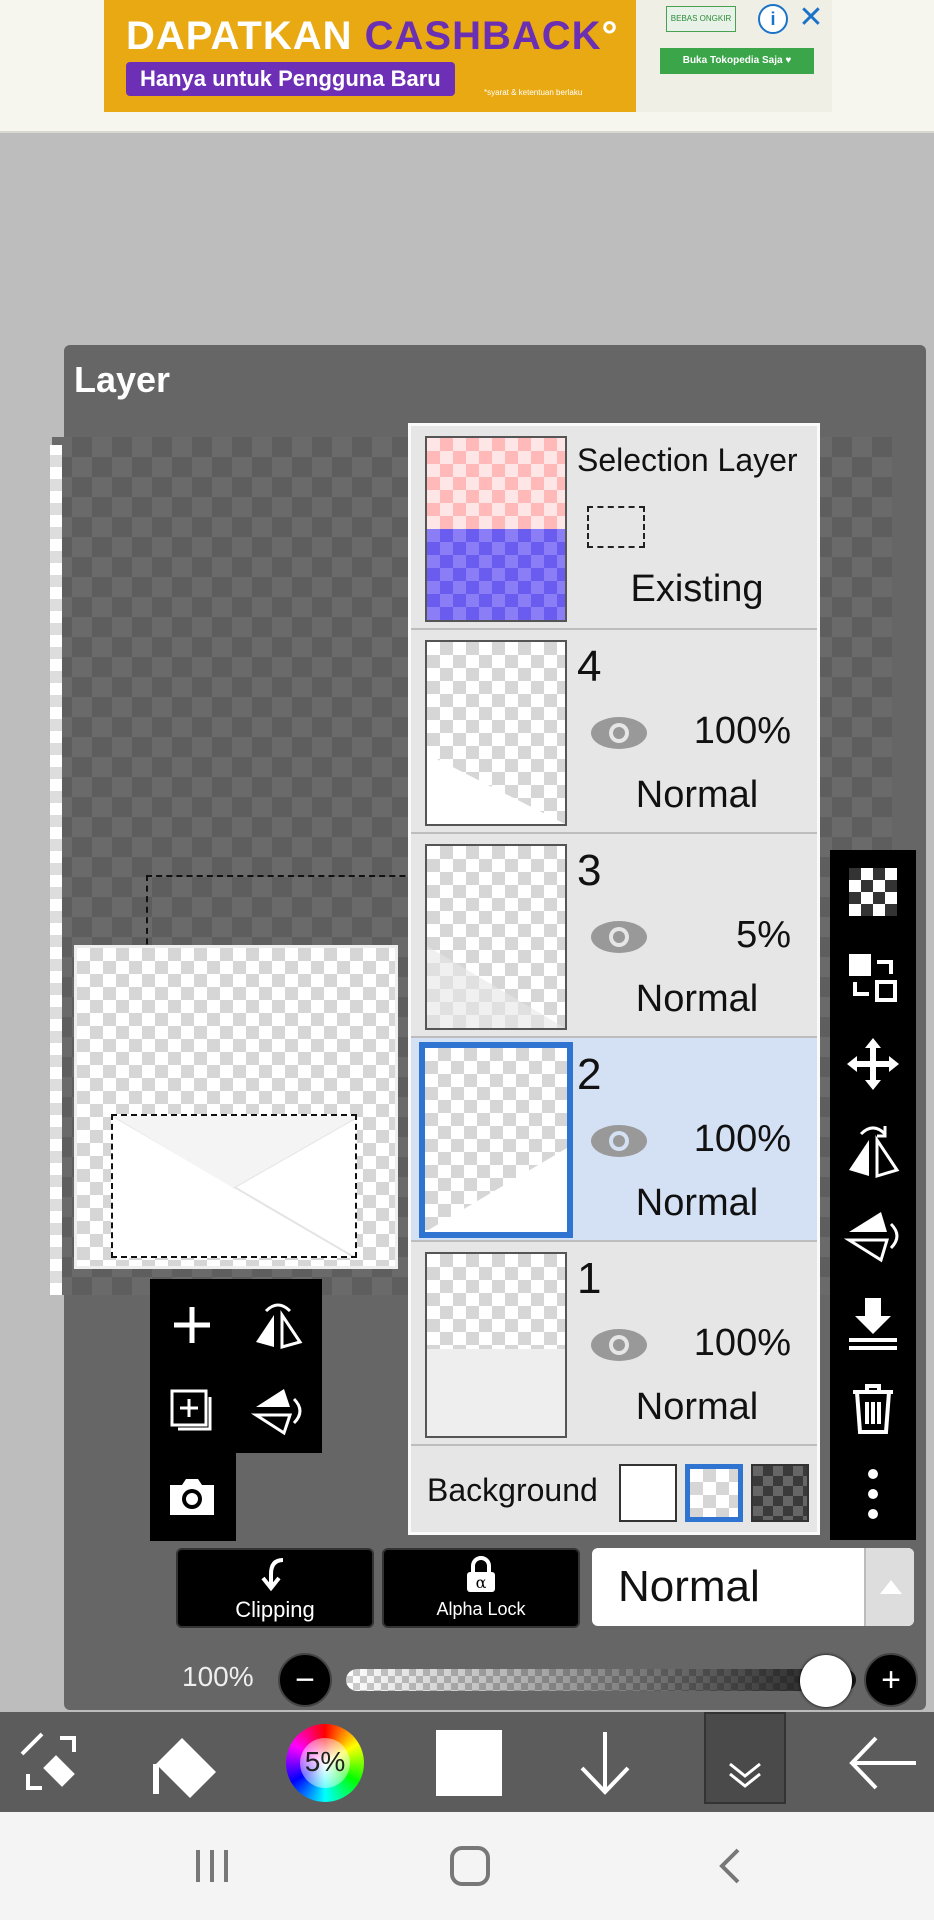 Image resolution: width=934 pixels, height=1920 pixels. What do you see at coordinates (192, 1411) in the screenshot?
I see `add-copy-layer-icon` at bounding box center [192, 1411].